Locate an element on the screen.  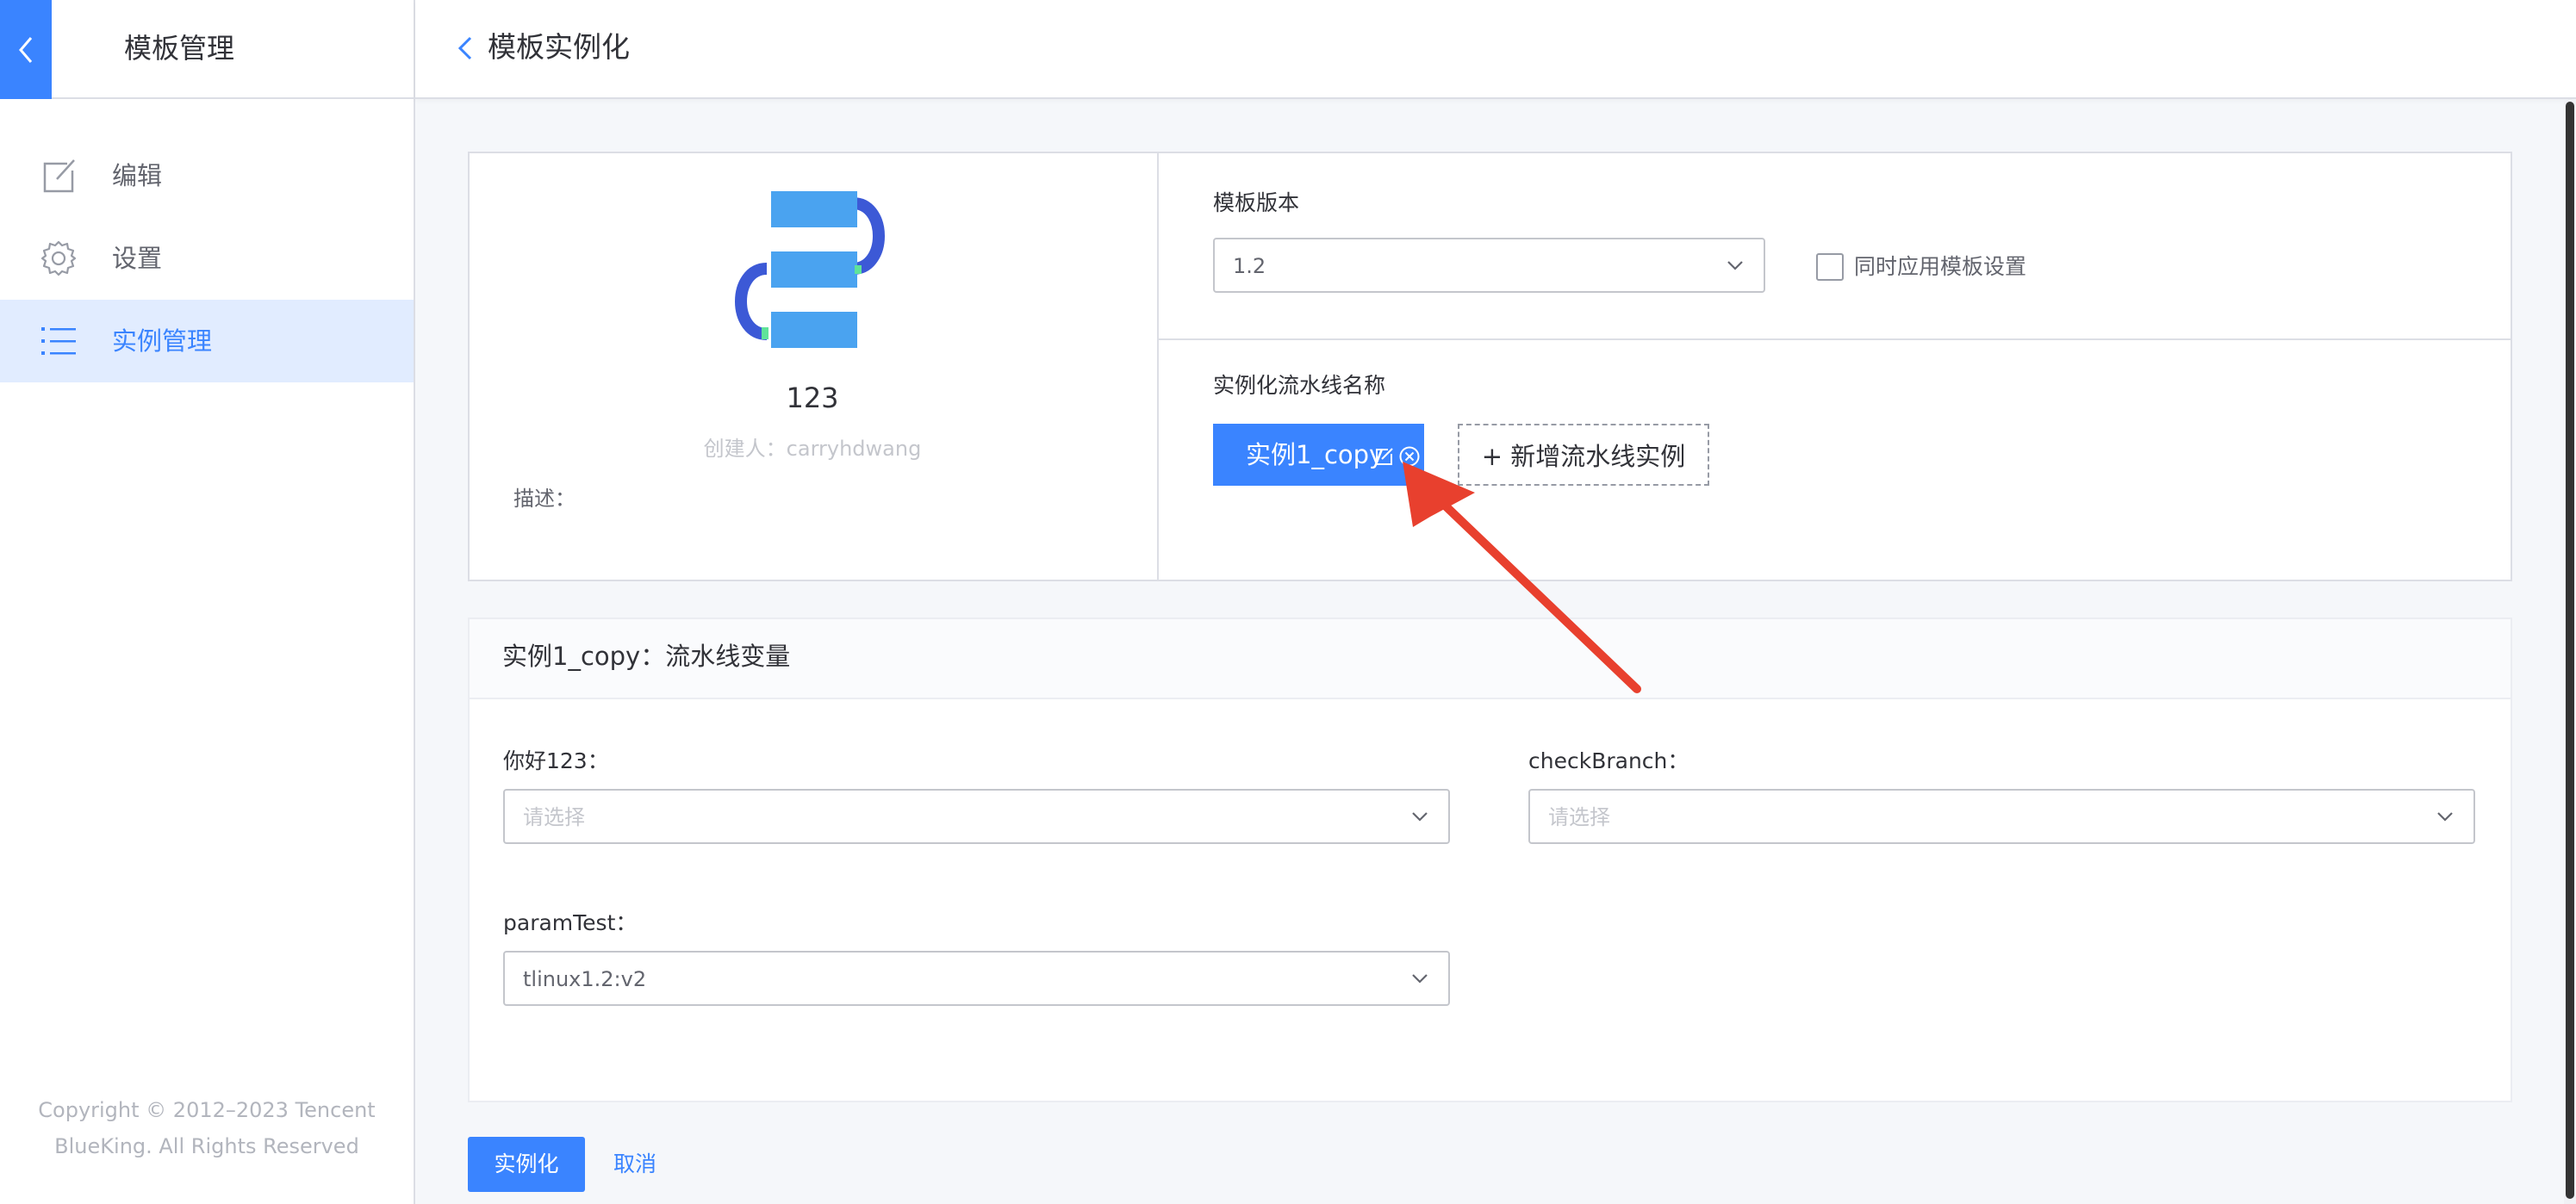
instantiate-button: 实例化 is located at coordinates (526, 1164).